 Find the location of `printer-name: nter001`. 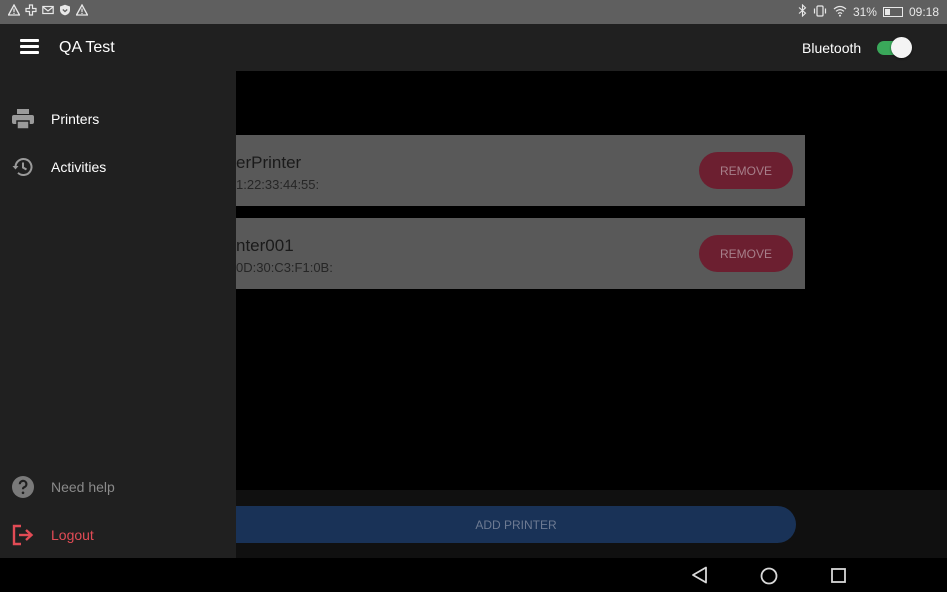

printer-name: nter001 is located at coordinates (265, 245).